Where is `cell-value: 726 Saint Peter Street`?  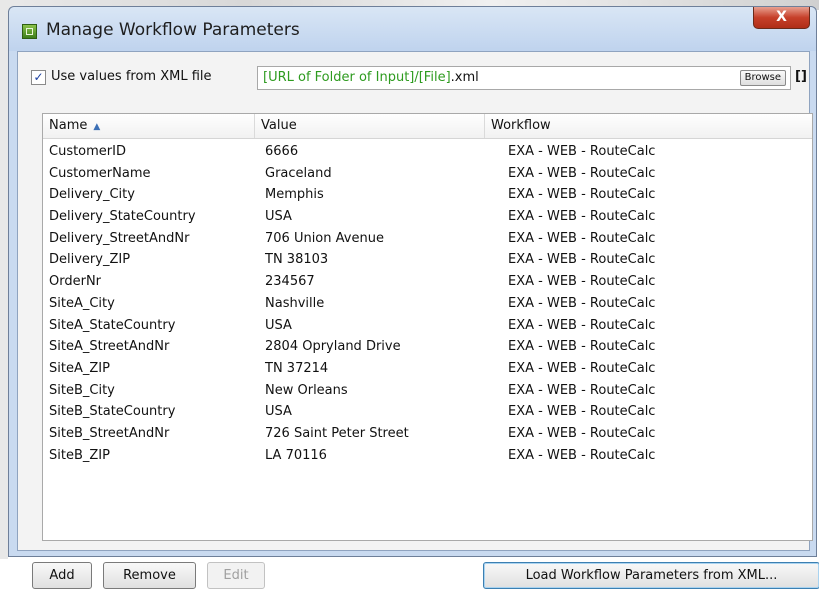 cell-value: 726 Saint Peter Street is located at coordinates (337, 433).